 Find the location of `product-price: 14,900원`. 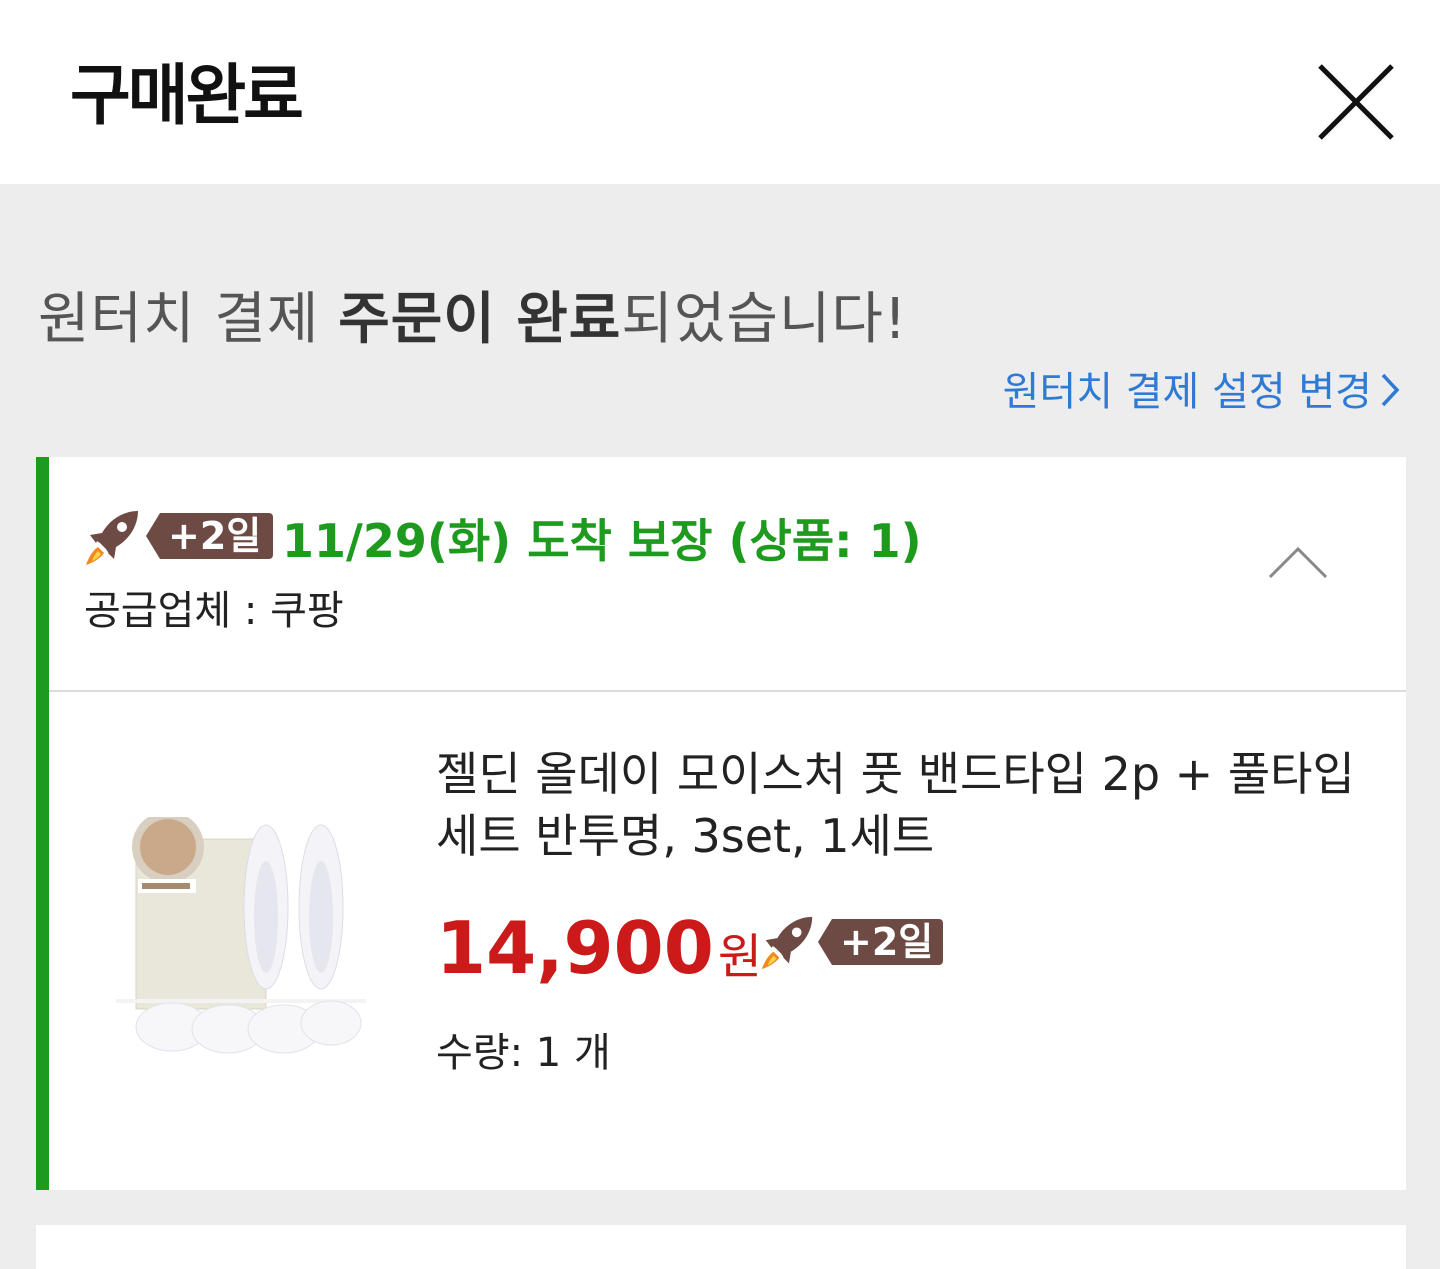

product-price: 14,900원 is located at coordinates (599, 952).